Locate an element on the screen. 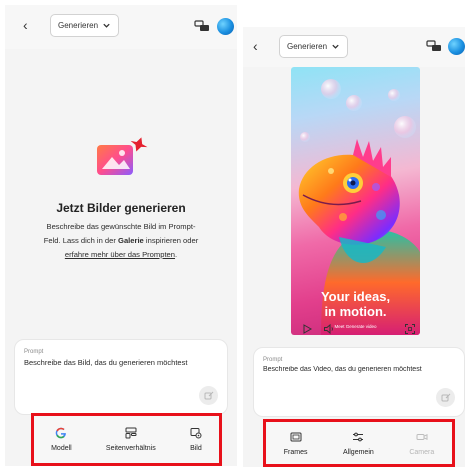 The width and height of the screenshot is (465, 470). camera-button: Camera is located at coordinates (421, 443).